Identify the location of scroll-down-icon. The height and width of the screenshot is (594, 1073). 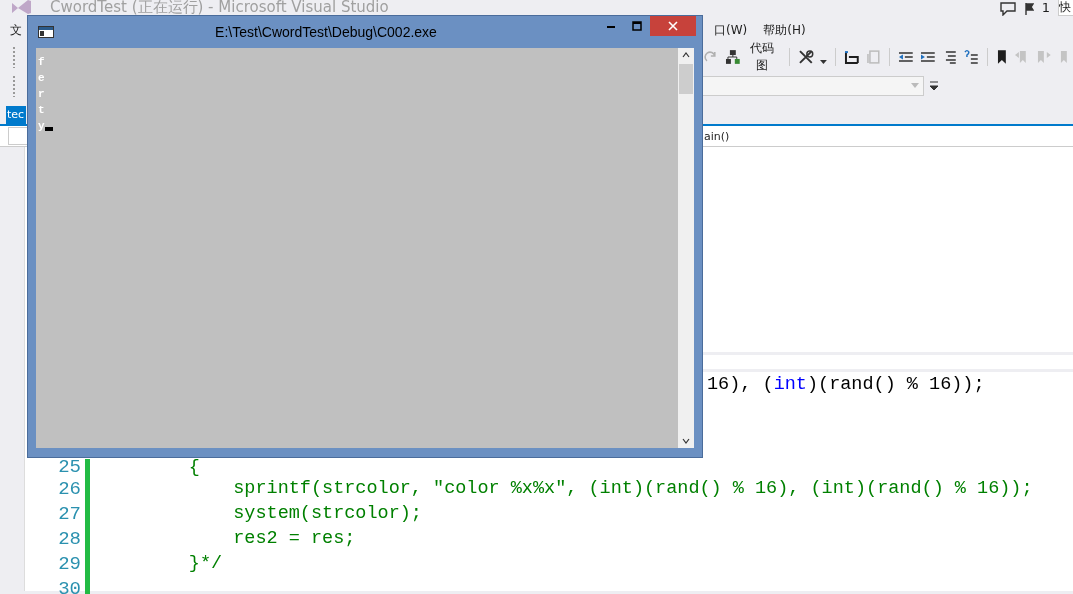
(686, 441).